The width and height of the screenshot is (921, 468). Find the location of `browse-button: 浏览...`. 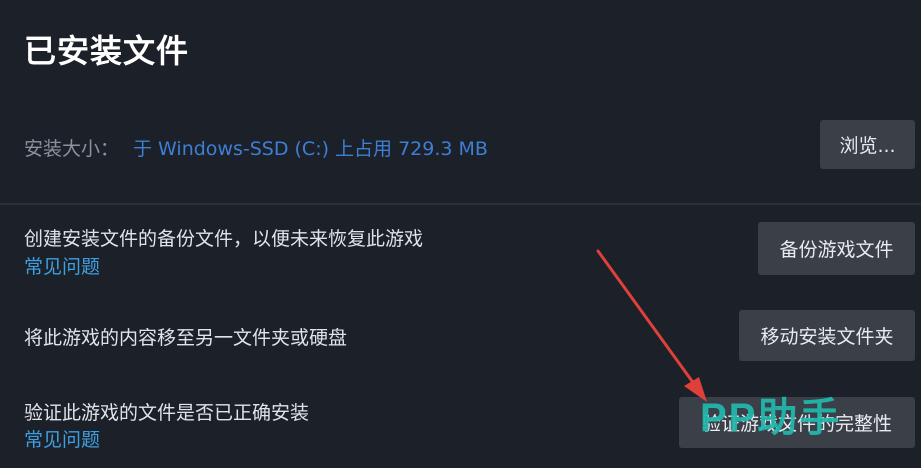

browse-button: 浏览... is located at coordinates (867, 144).